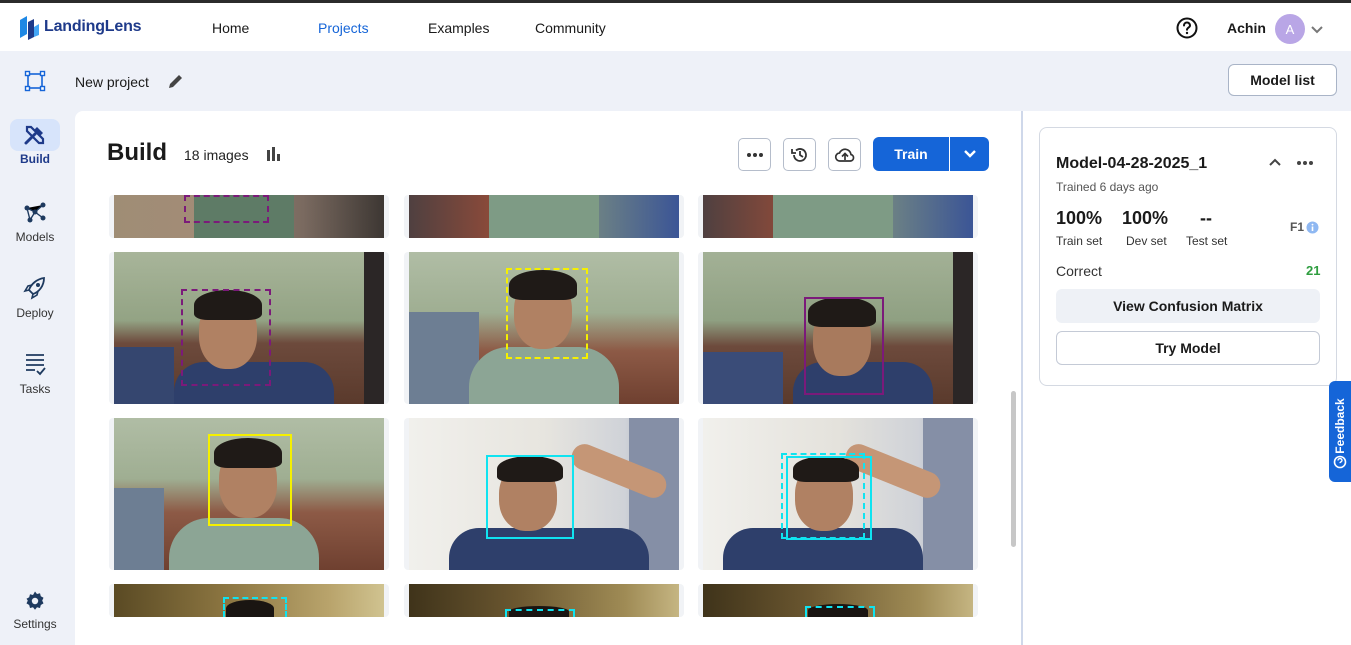  What do you see at coordinates (93, 26) in the screenshot?
I see `brand-name: LandingLens` at bounding box center [93, 26].